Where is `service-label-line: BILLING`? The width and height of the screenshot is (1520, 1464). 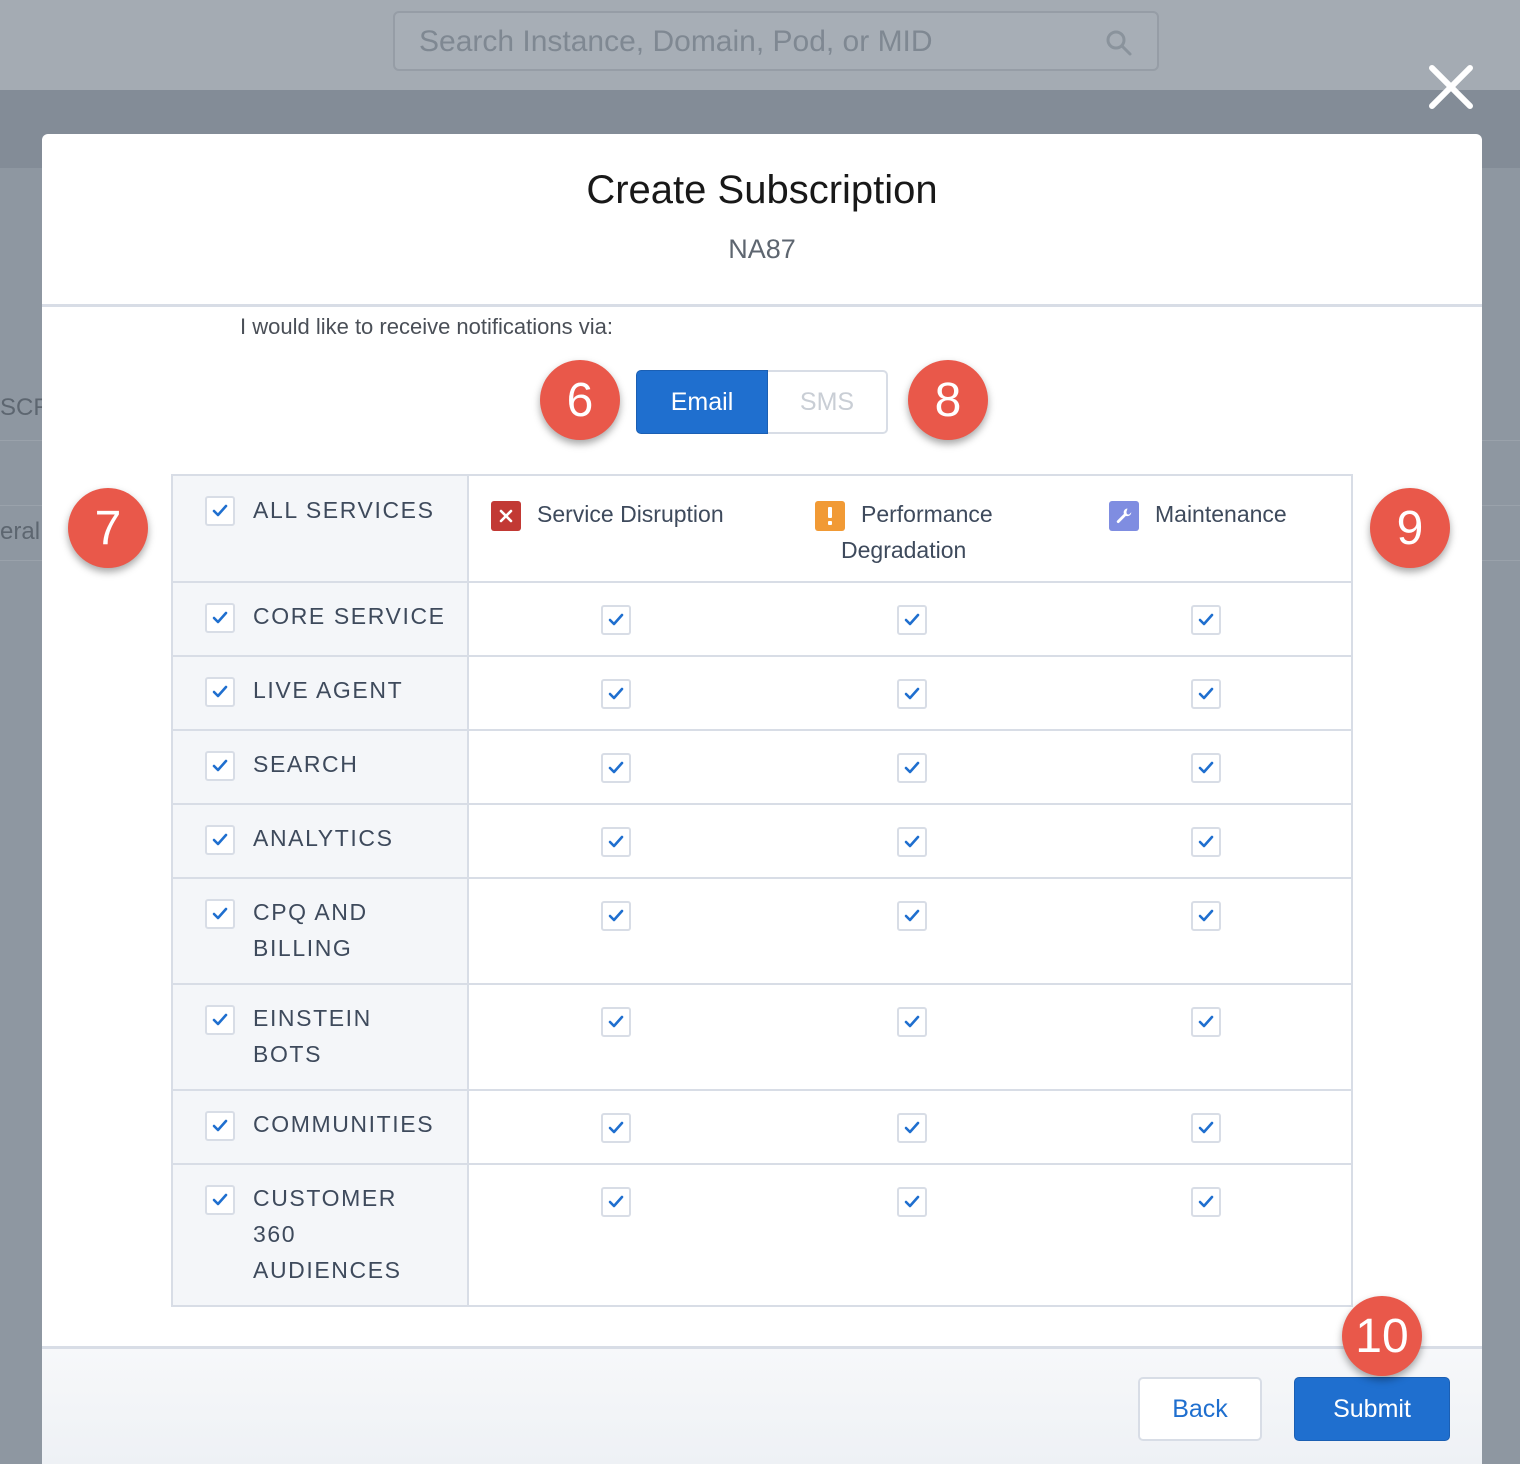 service-label-line: BILLING is located at coordinates (303, 948).